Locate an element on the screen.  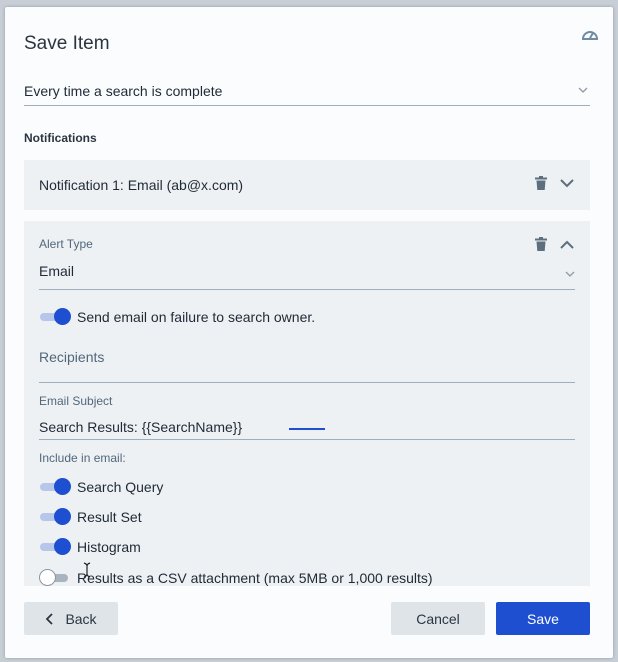
chevron-up-icon is located at coordinates (567, 244).